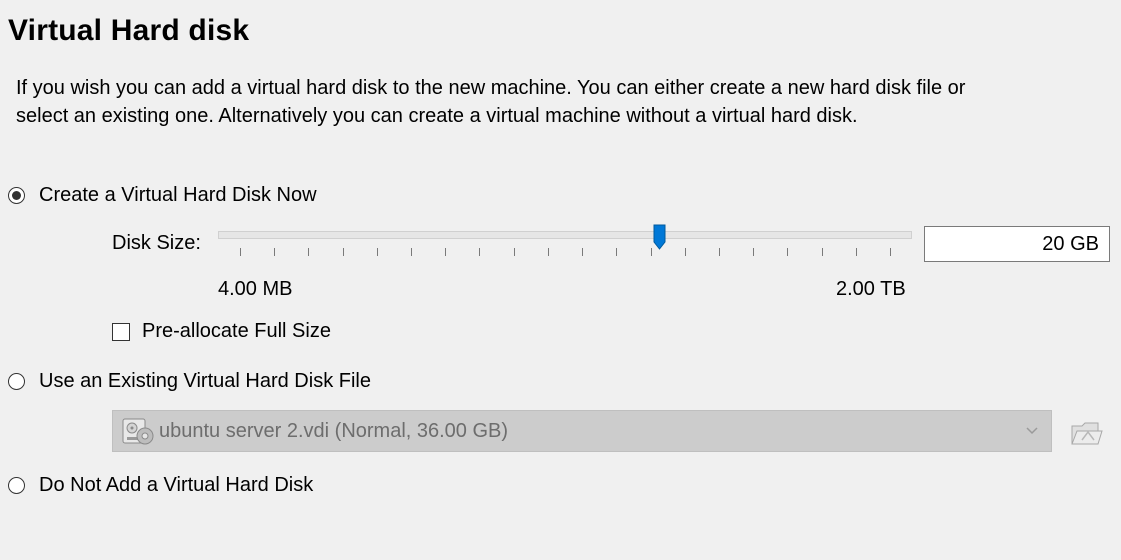 The image size is (1121, 560). Describe the element at coordinates (236, 331) in the screenshot. I see `preallocate-label: Pre-allocate Full Size` at that location.